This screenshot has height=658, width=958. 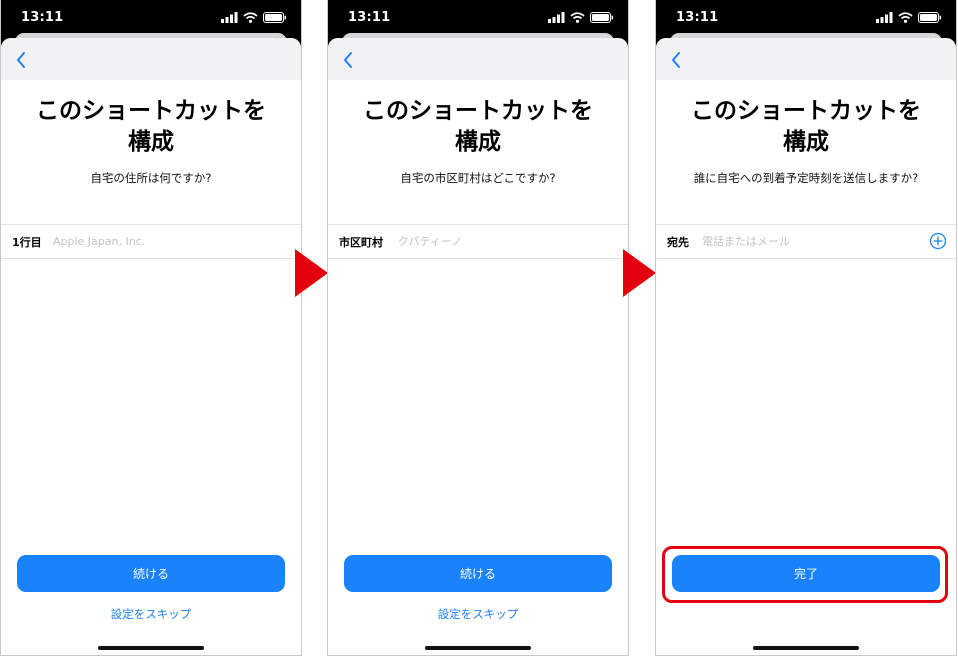 What do you see at coordinates (361, 242) in the screenshot?
I see `field-label: 市区町村` at bounding box center [361, 242].